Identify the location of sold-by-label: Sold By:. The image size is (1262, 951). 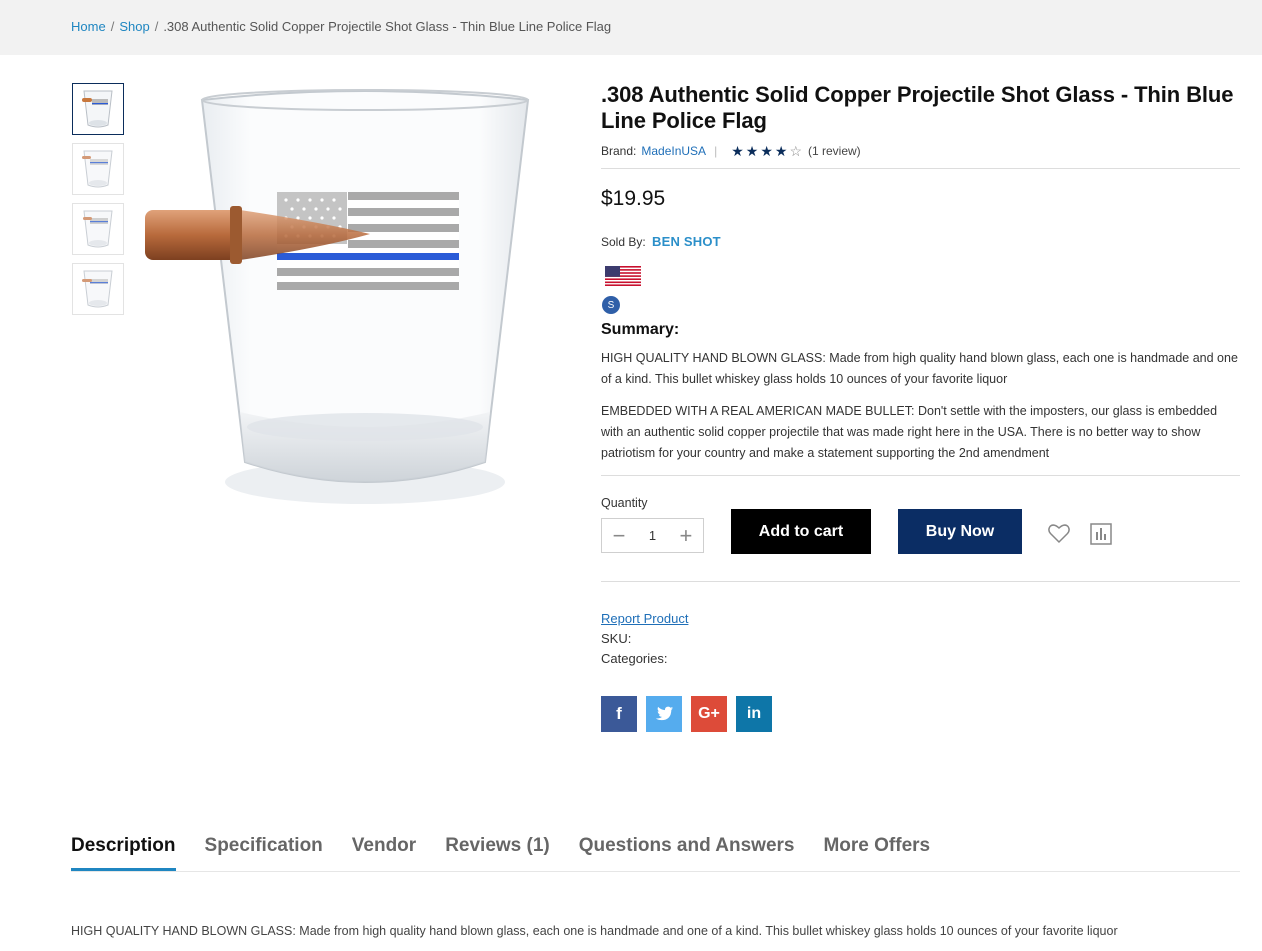
(623, 242).